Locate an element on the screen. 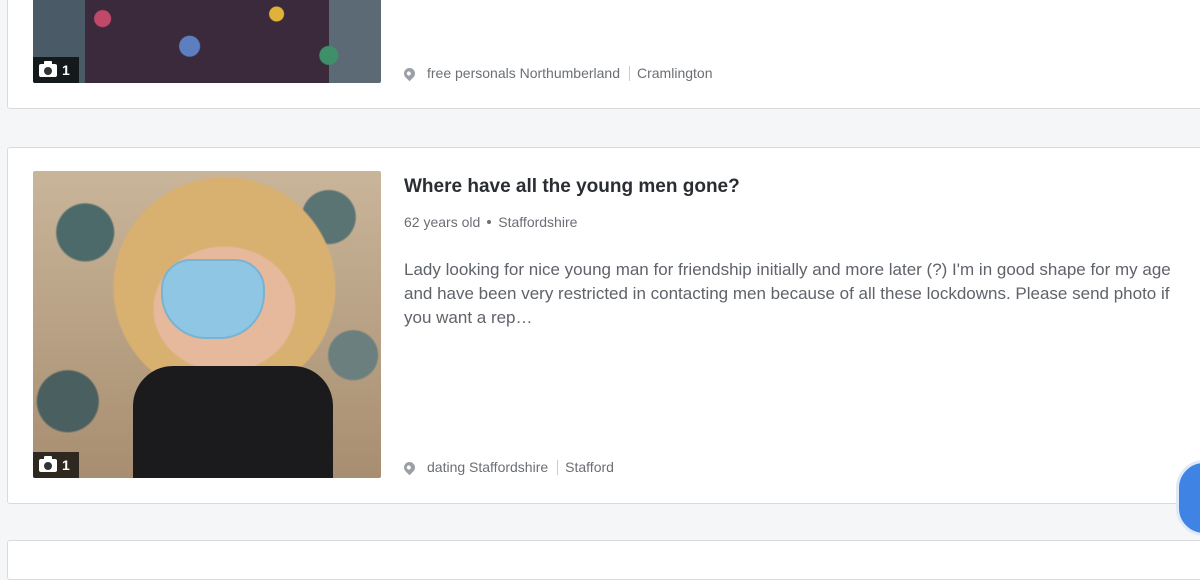 The image size is (1200, 580). listing-age: 62 years old is located at coordinates (442, 222).